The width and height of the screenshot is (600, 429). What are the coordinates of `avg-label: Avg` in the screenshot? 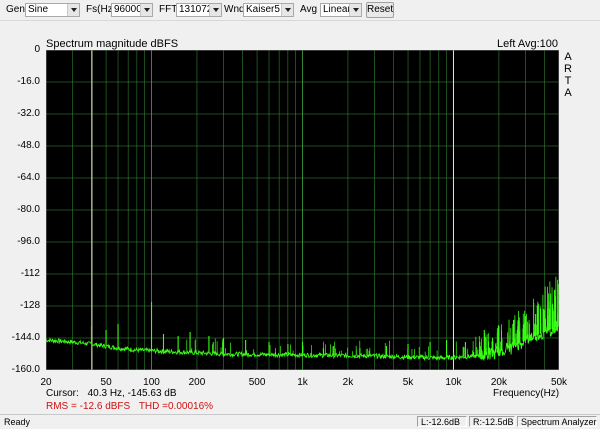 It's located at (309, 9).